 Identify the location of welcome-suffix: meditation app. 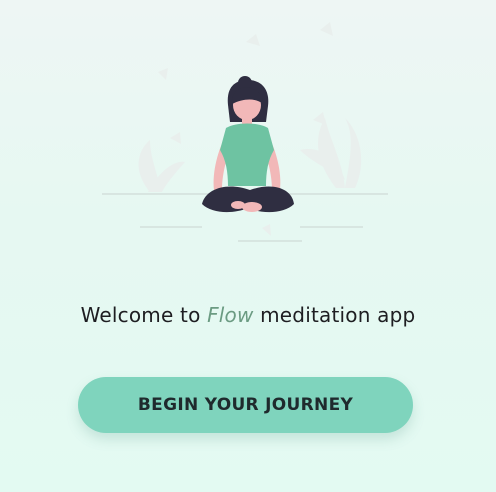
(334, 315).